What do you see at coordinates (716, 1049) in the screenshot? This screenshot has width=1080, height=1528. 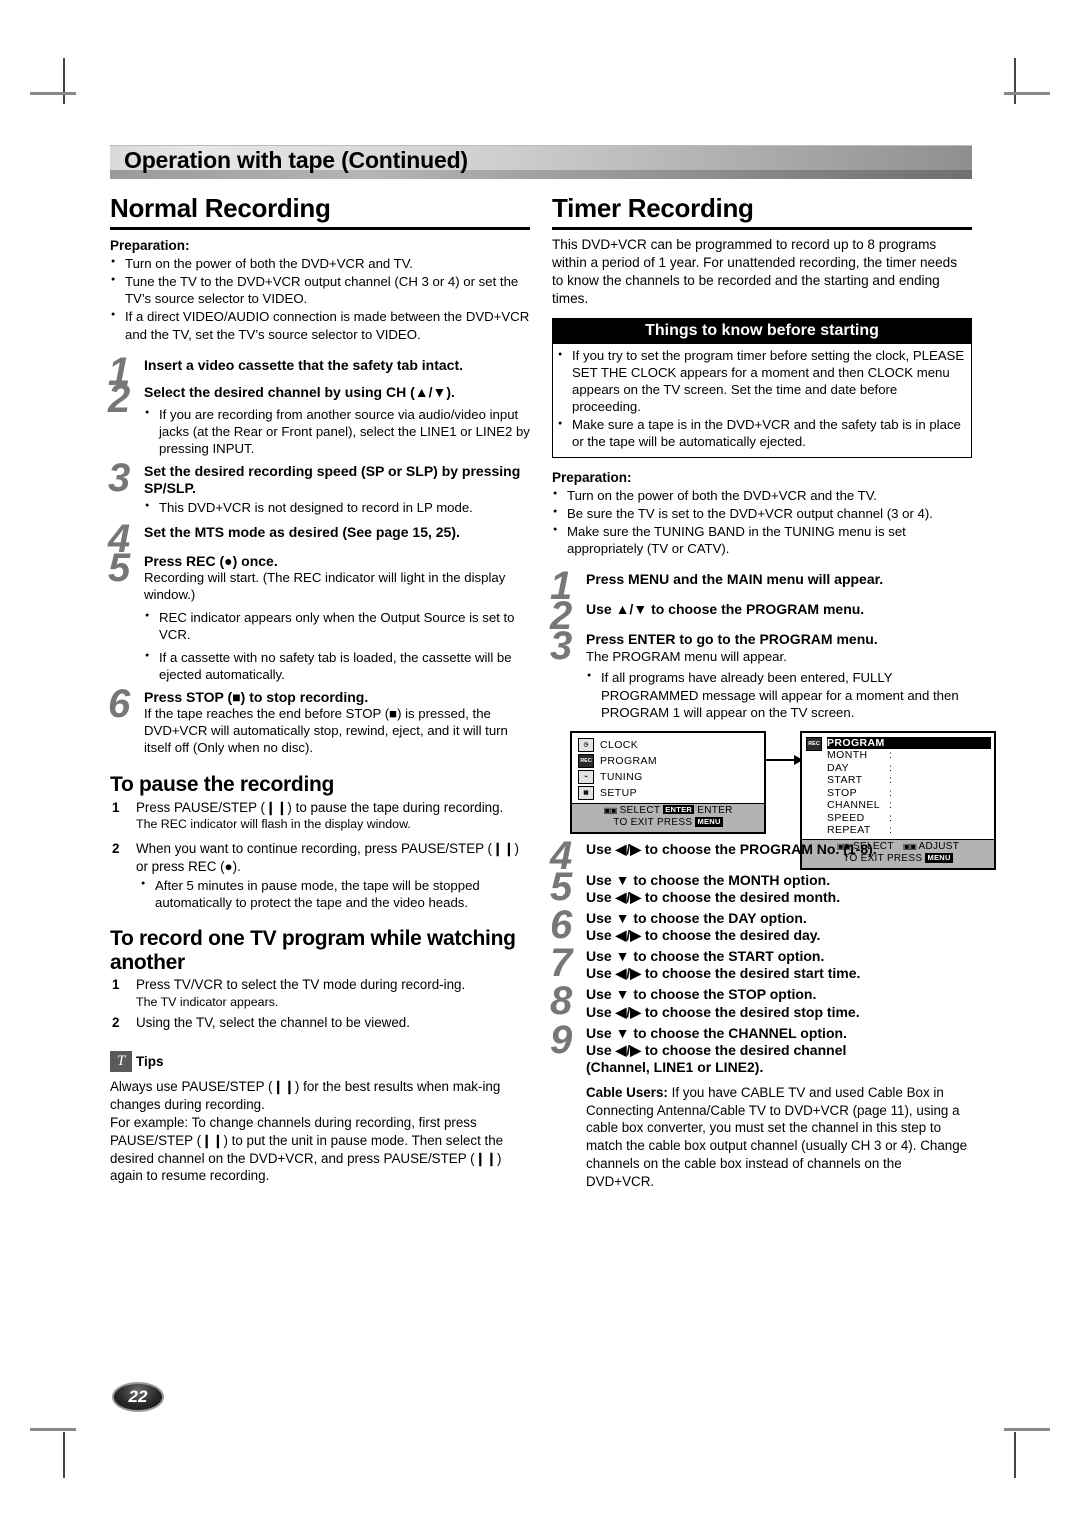 I see `step-heading-line2: Use ◀/▶ to choose the desired channel` at bounding box center [716, 1049].